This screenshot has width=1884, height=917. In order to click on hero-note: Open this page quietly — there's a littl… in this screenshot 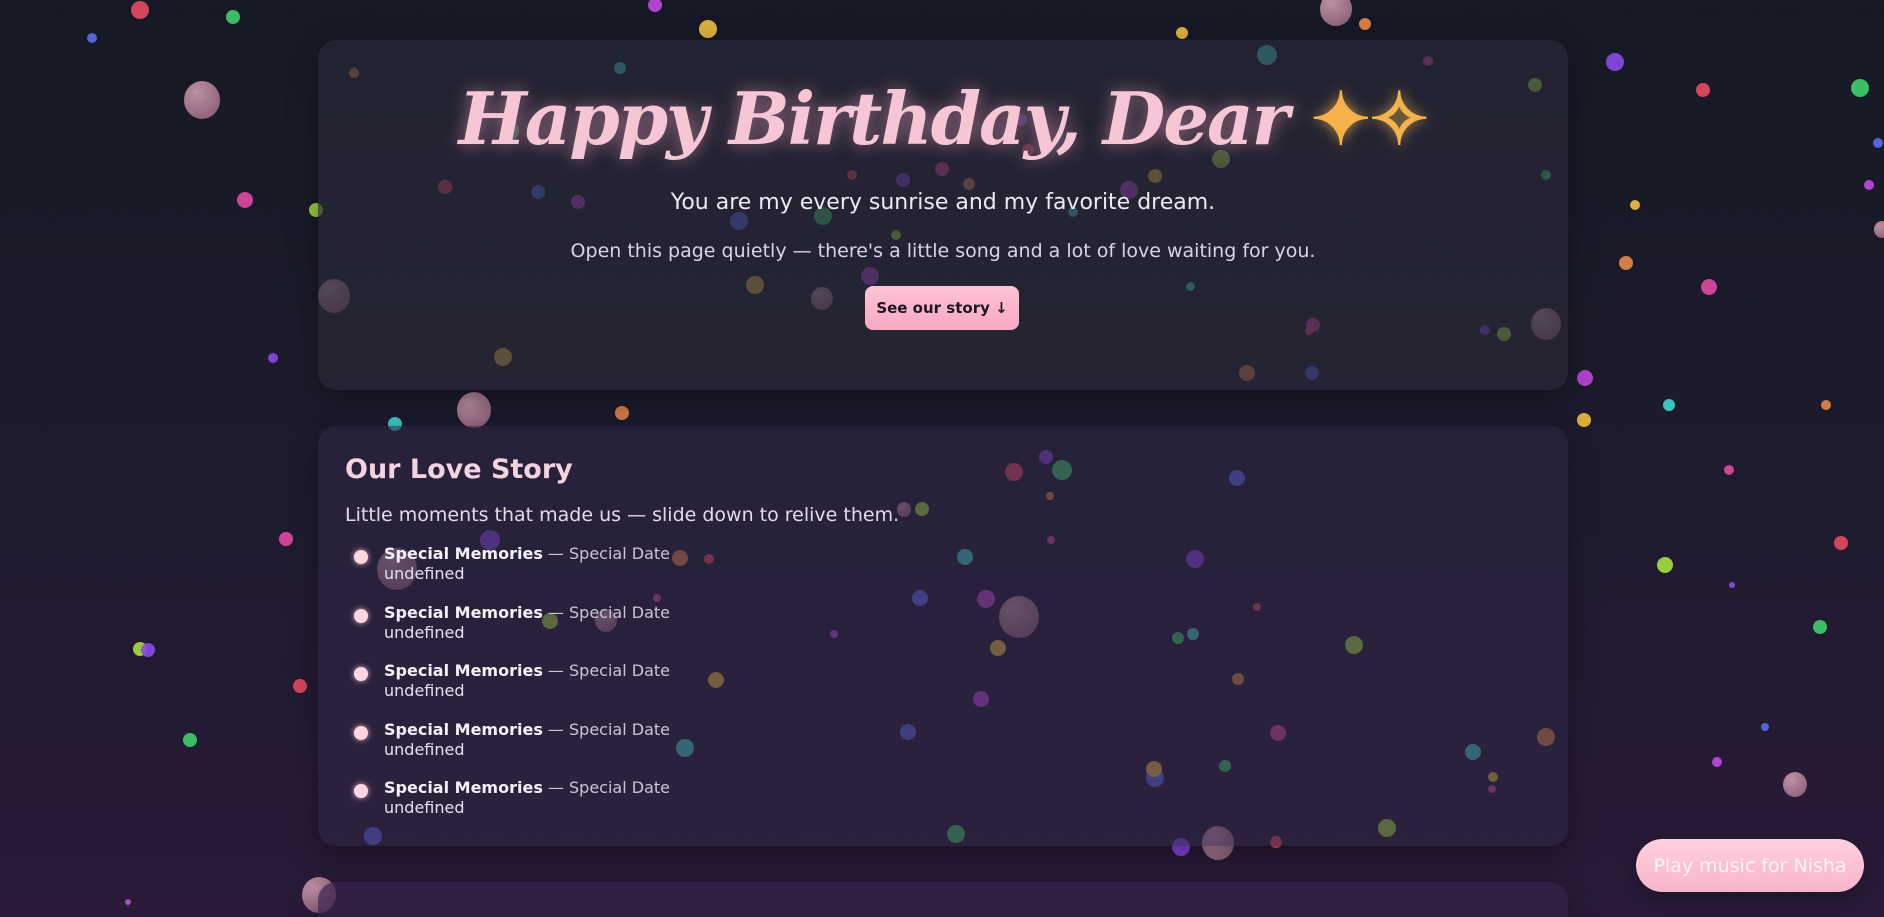, I will do `click(943, 251)`.